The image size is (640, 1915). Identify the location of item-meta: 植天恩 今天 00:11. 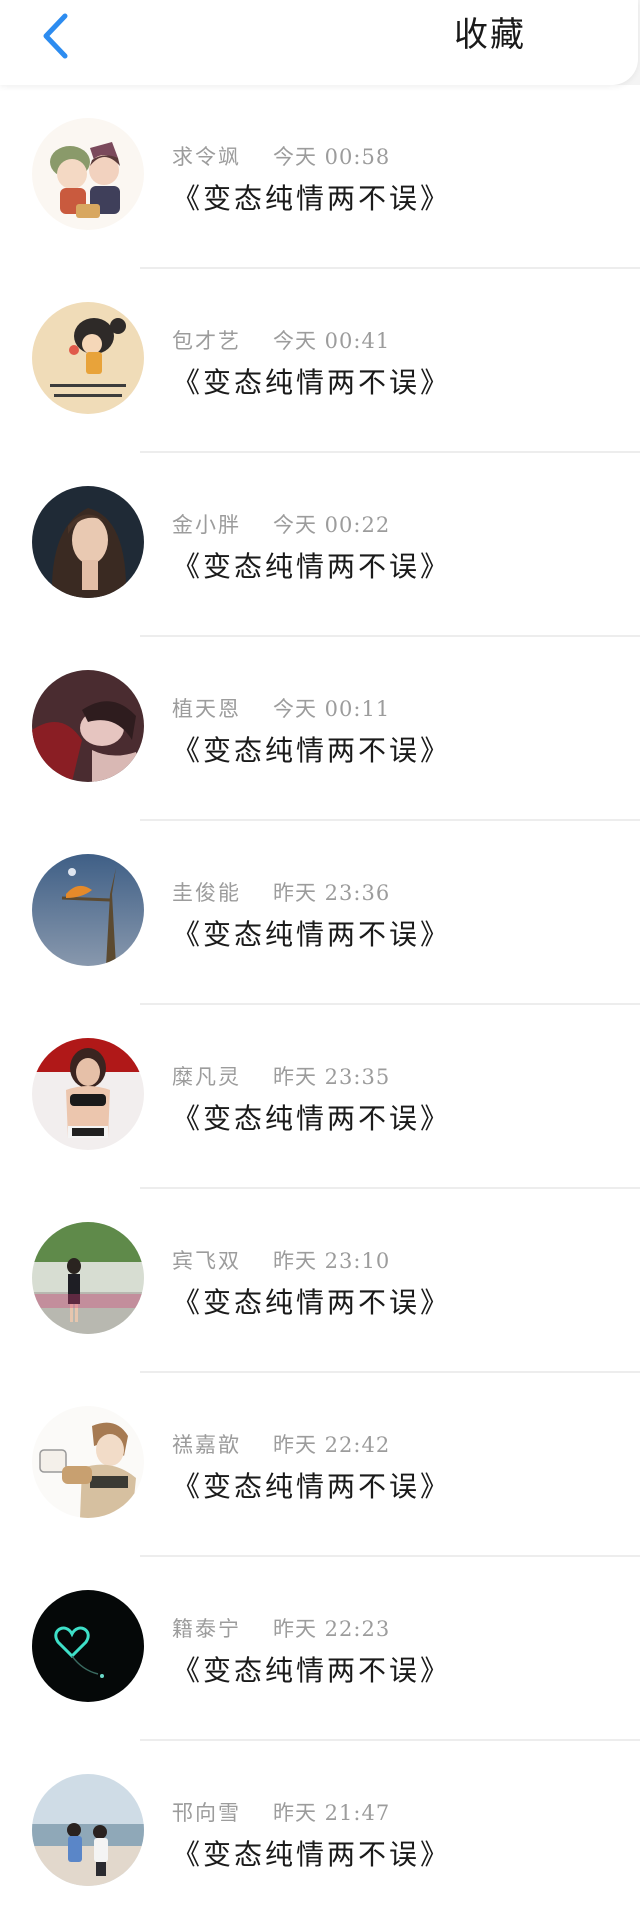
(281, 708).